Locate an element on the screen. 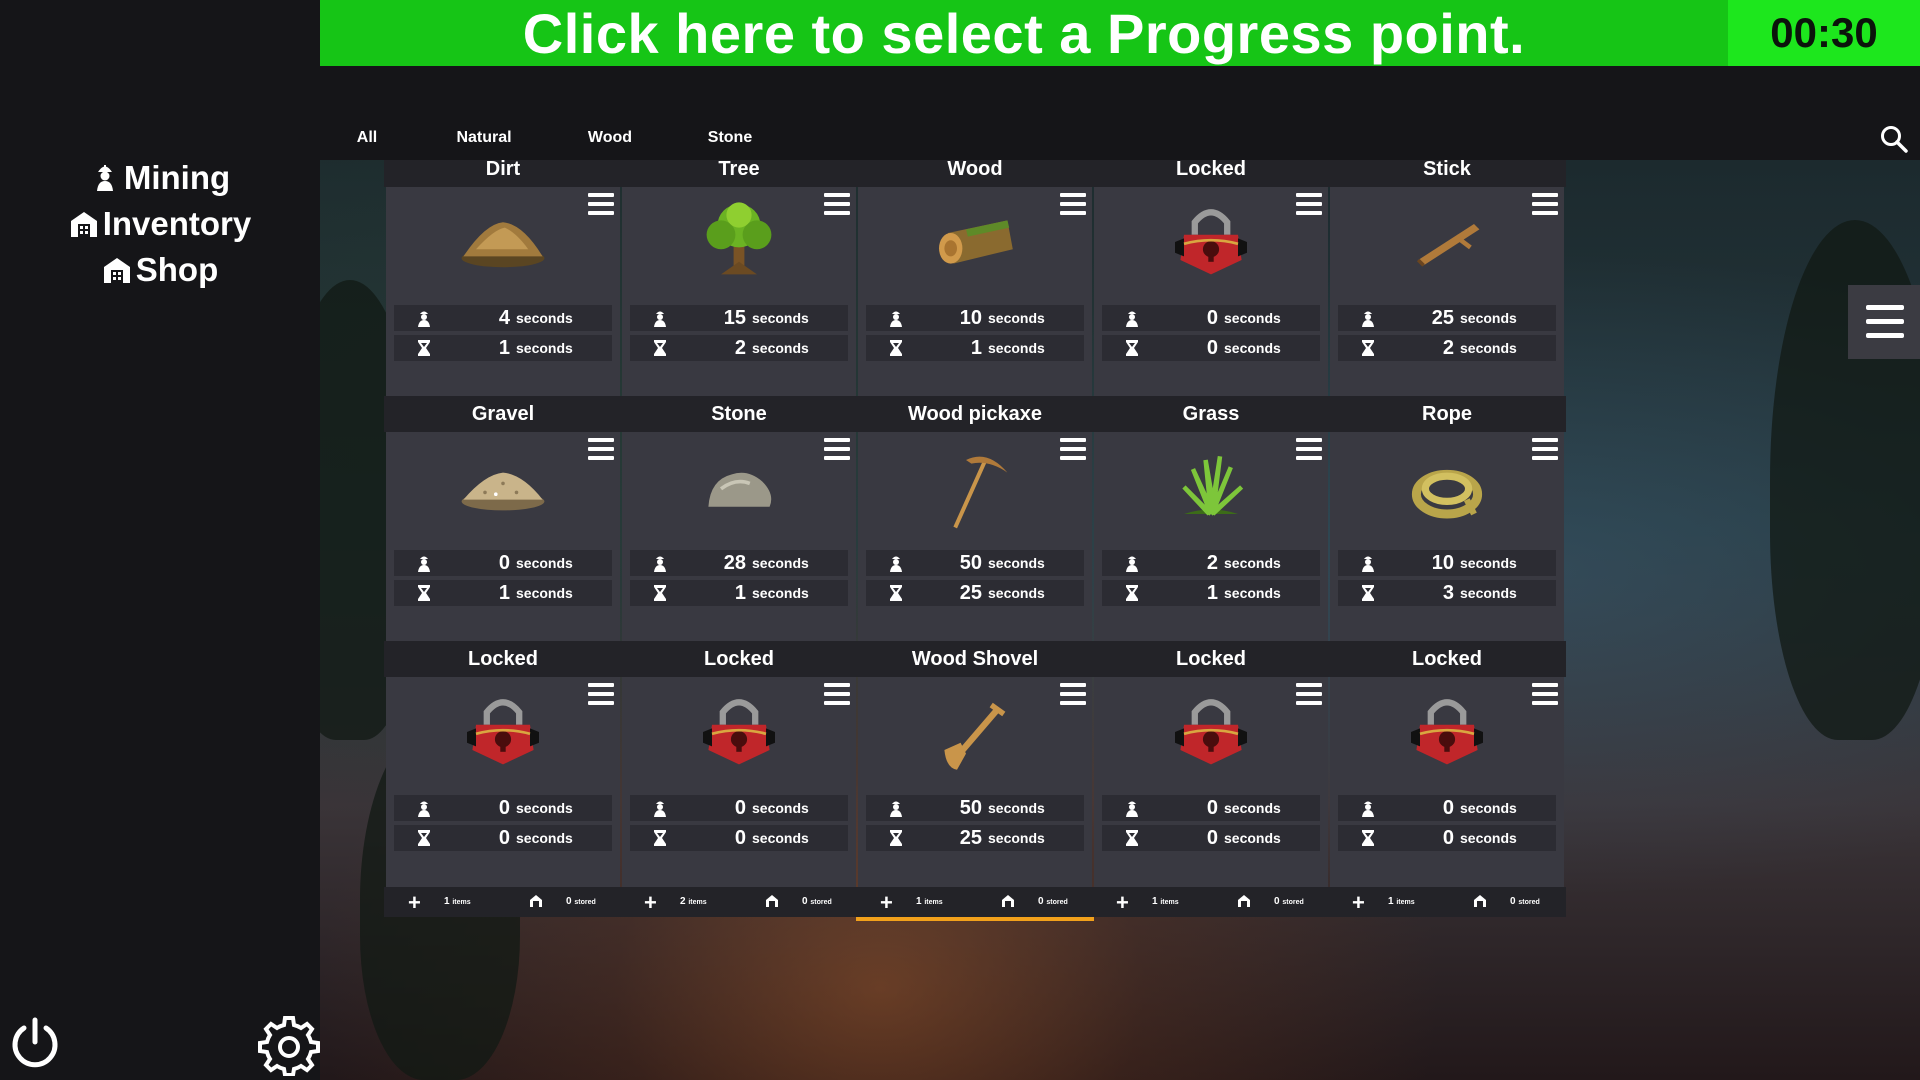 The width and height of the screenshot is (1920, 1080). card-body: 2 seconds 1 seconds is located at coordinates (1211, 537).